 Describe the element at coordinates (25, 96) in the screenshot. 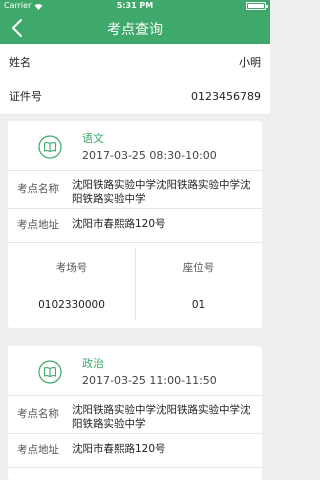

I see `id-label: 证件号` at that location.